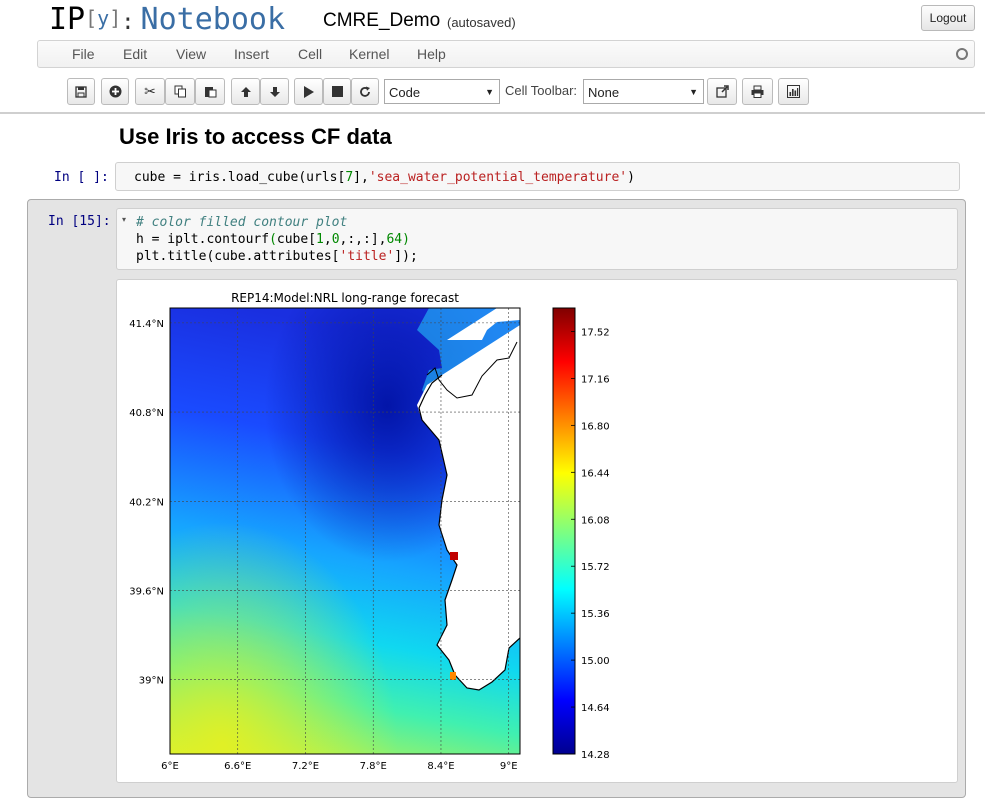 The image size is (985, 800). I want to click on restart-button, so click(365, 91).